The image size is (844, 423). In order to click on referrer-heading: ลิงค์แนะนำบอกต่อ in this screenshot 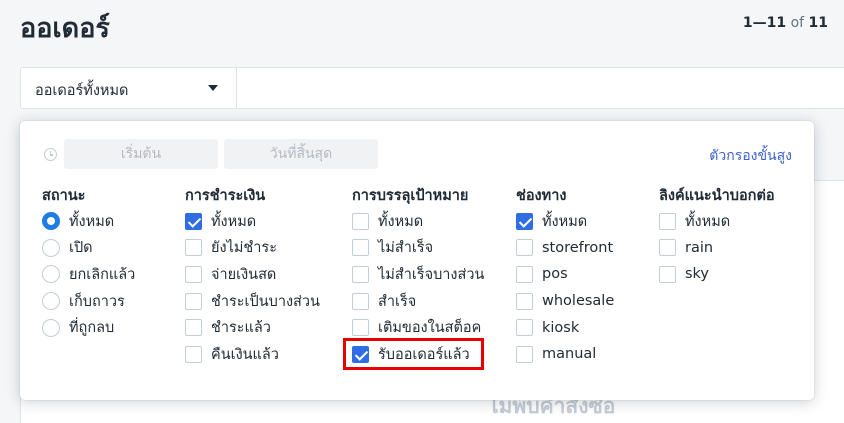, I will do `click(717, 196)`.